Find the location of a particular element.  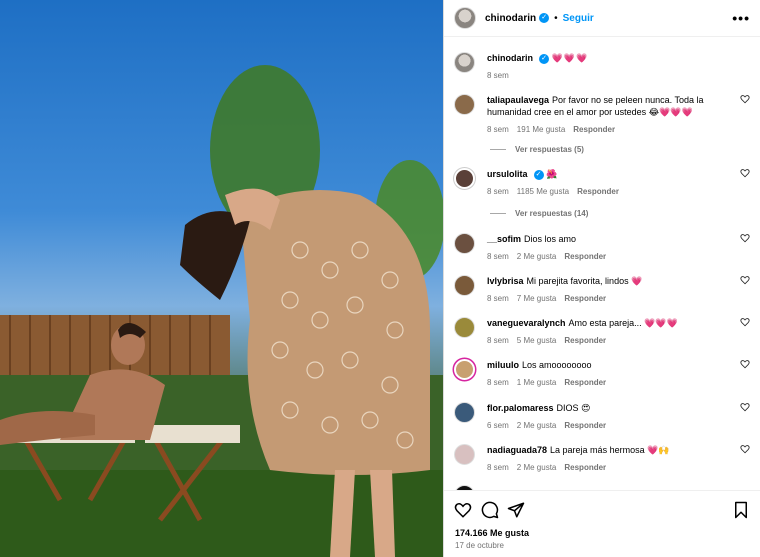

comment-likes: 191 Me gusta is located at coordinates (541, 129).